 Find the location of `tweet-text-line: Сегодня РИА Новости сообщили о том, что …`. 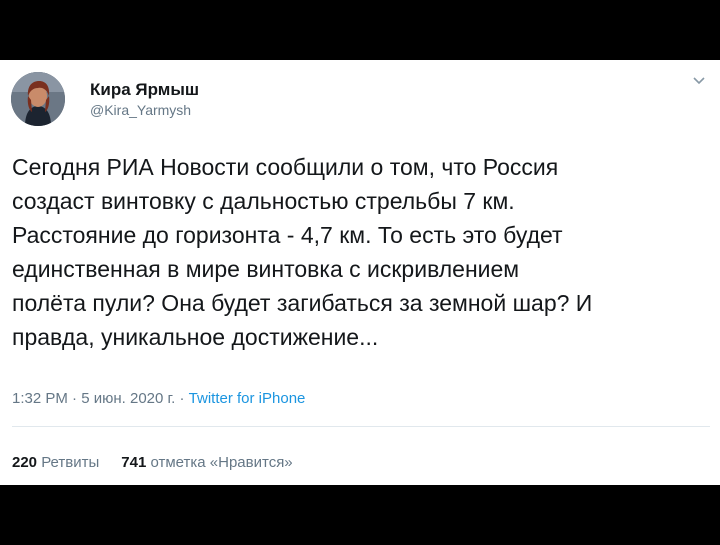

tweet-text-line: Сегодня РИА Новости сообщили о том, что … is located at coordinates (285, 167).